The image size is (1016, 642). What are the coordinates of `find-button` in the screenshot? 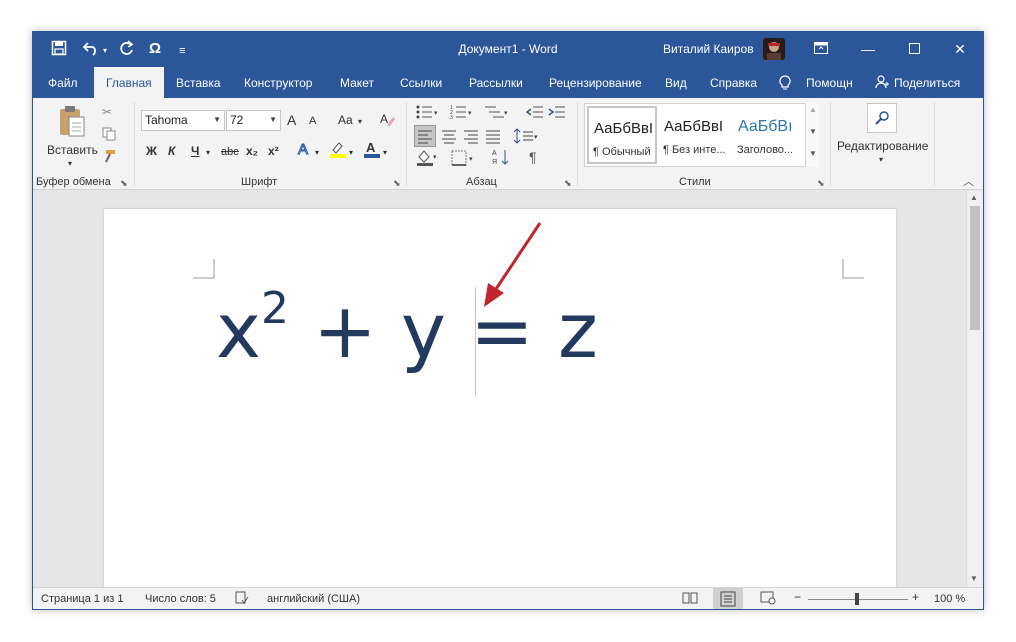 It's located at (882, 118).